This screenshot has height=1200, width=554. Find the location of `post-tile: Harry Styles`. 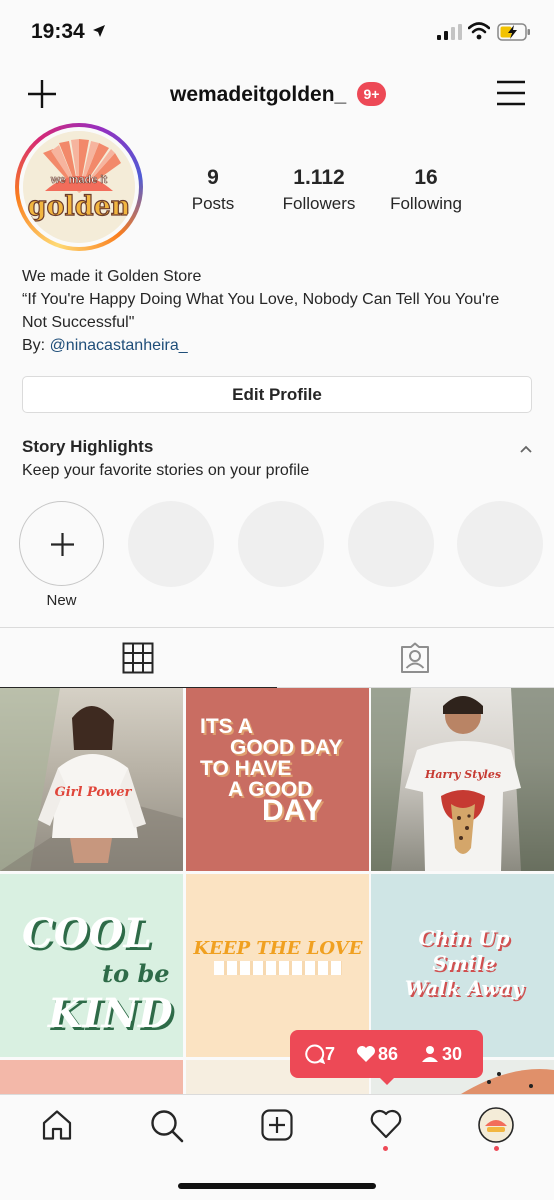

post-tile: Harry Styles is located at coordinates (462, 779).